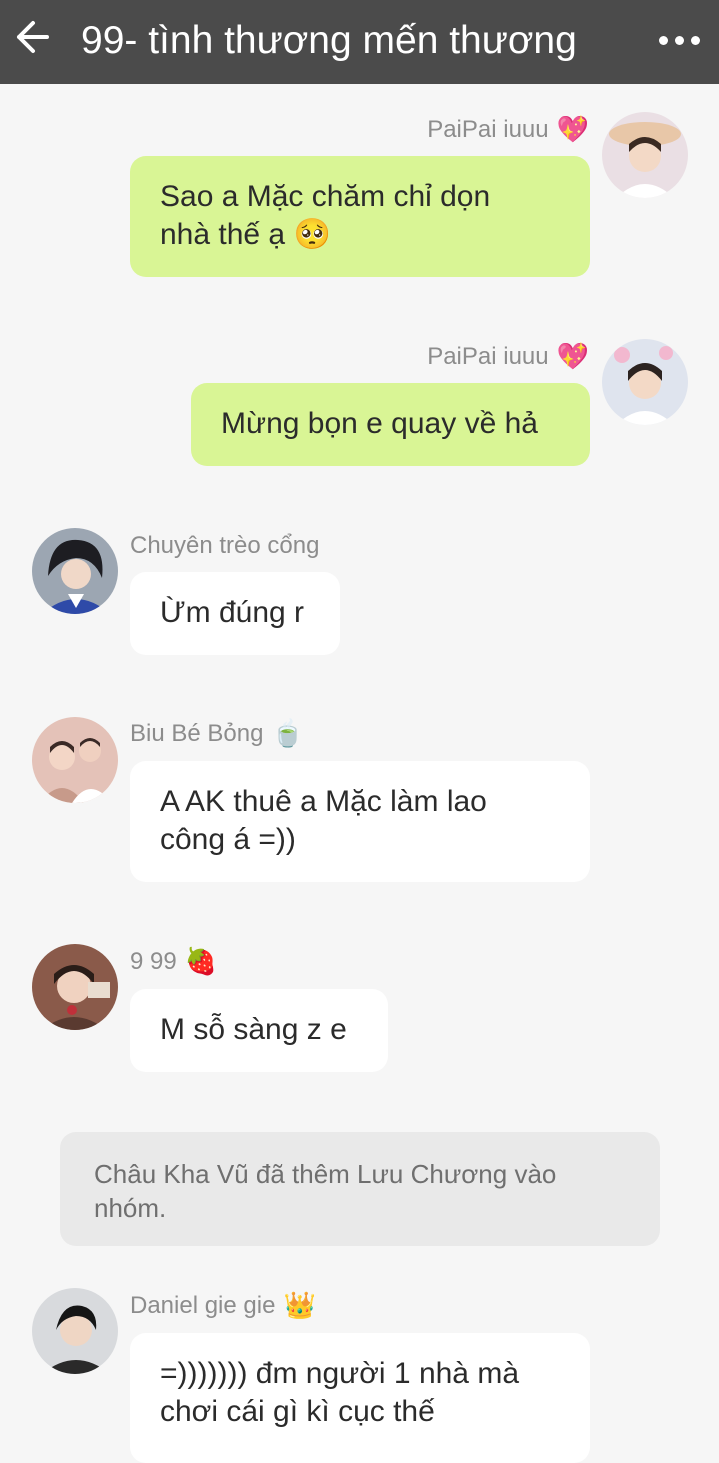 The height and width of the screenshot is (1463, 719). What do you see at coordinates (340, 1373) in the screenshot?
I see `message-text: =))))))) đm người 1 nhà mà` at bounding box center [340, 1373].